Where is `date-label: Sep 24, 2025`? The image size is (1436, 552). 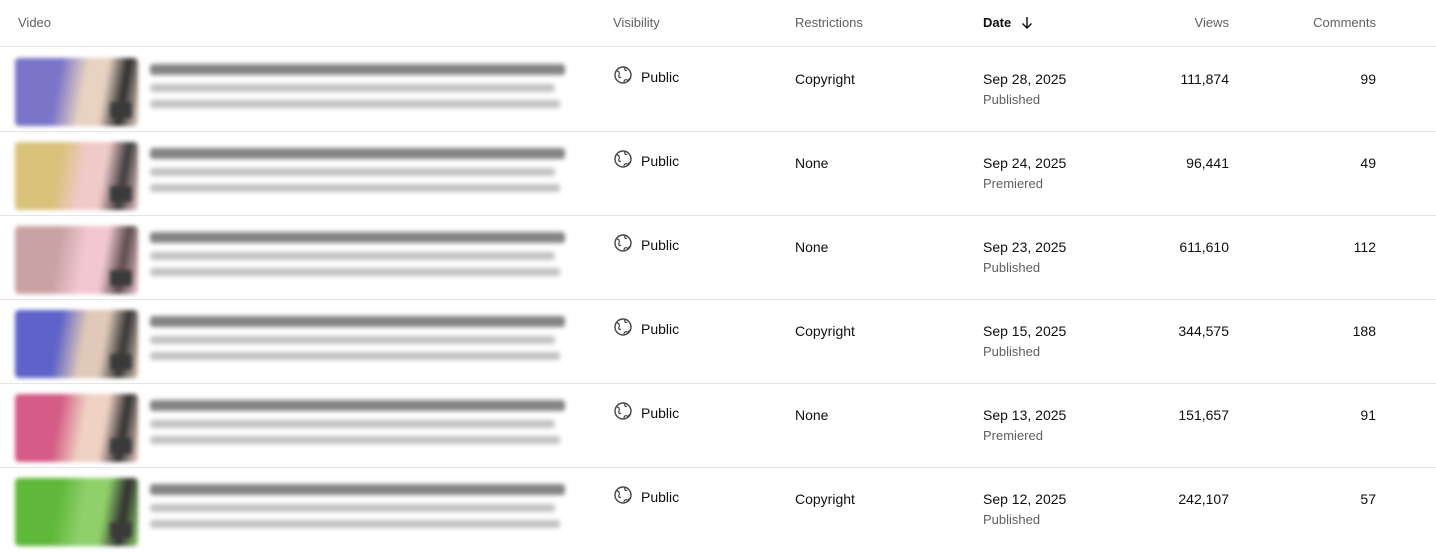
date-label: Sep 24, 2025 is located at coordinates (1025, 163).